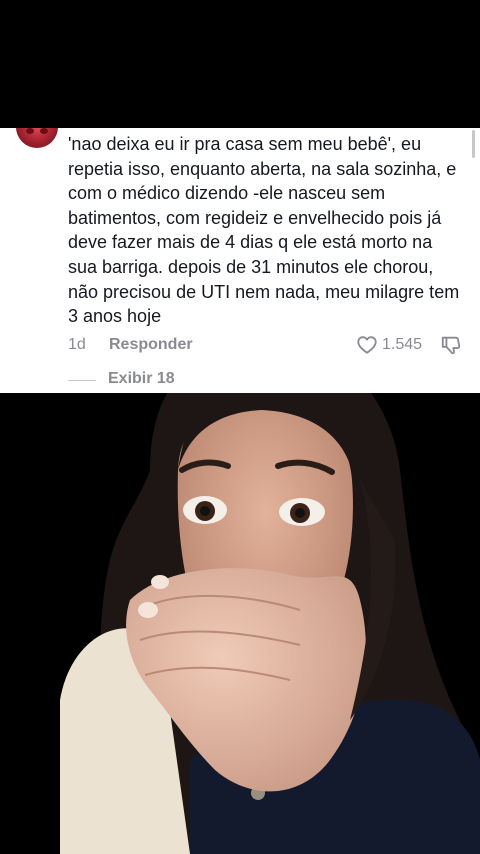 This screenshot has width=480, height=854. I want to click on top-letterbox, so click(240, 64).